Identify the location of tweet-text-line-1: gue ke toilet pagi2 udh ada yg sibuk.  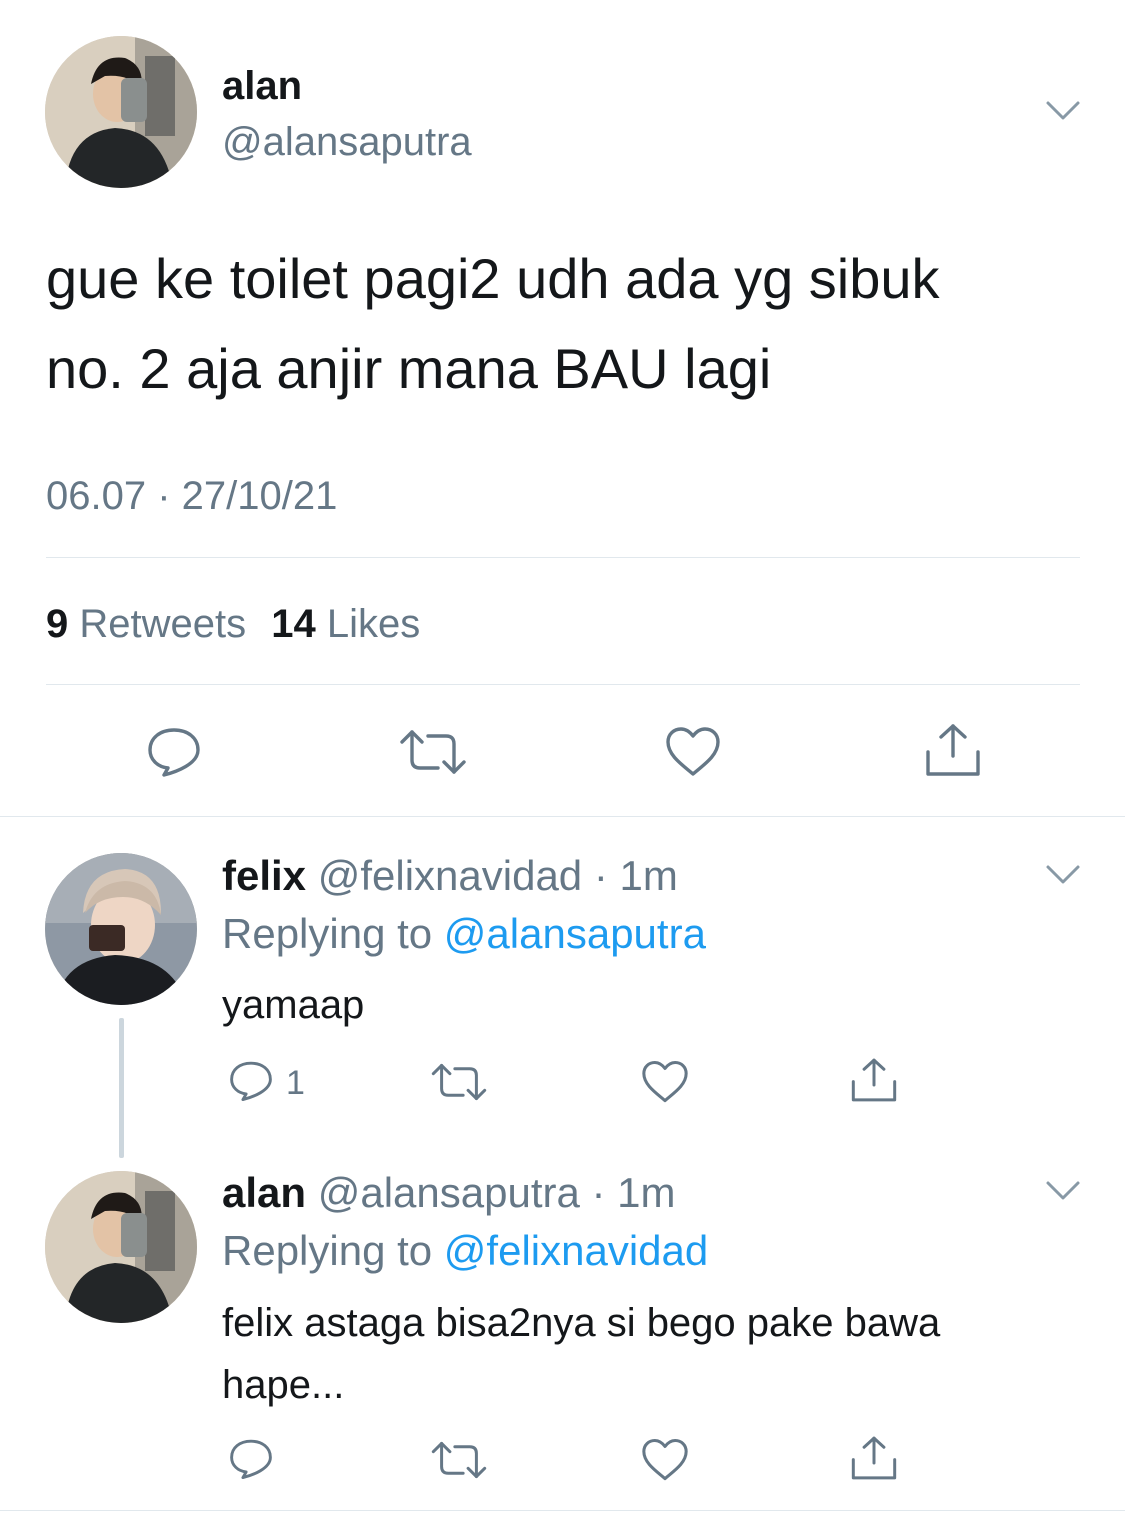
(493, 278).